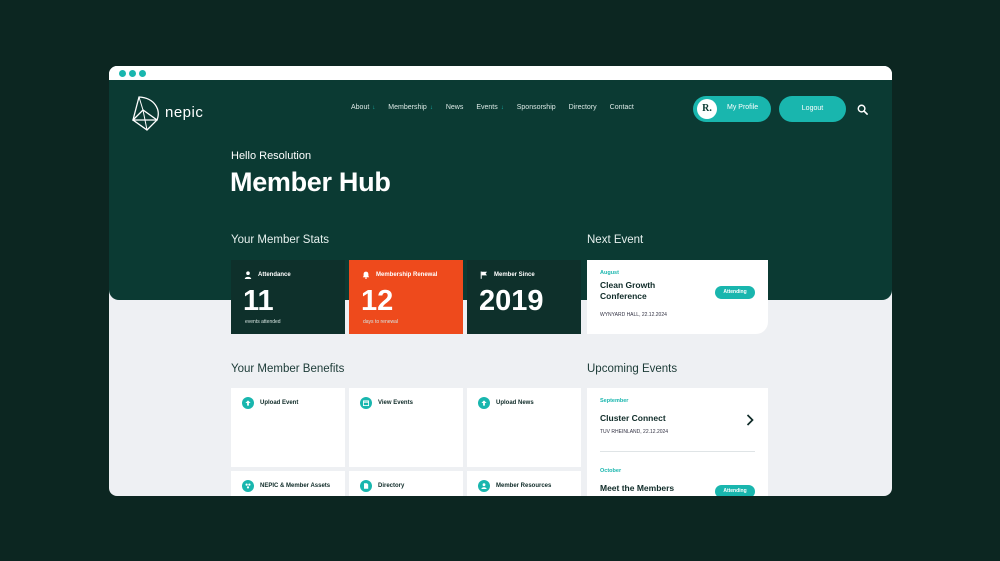  I want to click on window-titlebar, so click(500, 73).